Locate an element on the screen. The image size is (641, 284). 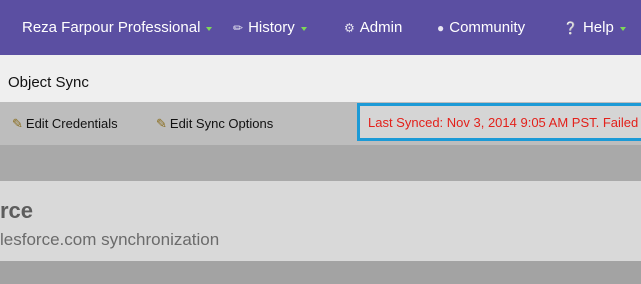
edit-credentials-button: ✎ Edit Credentials is located at coordinates (65, 123).